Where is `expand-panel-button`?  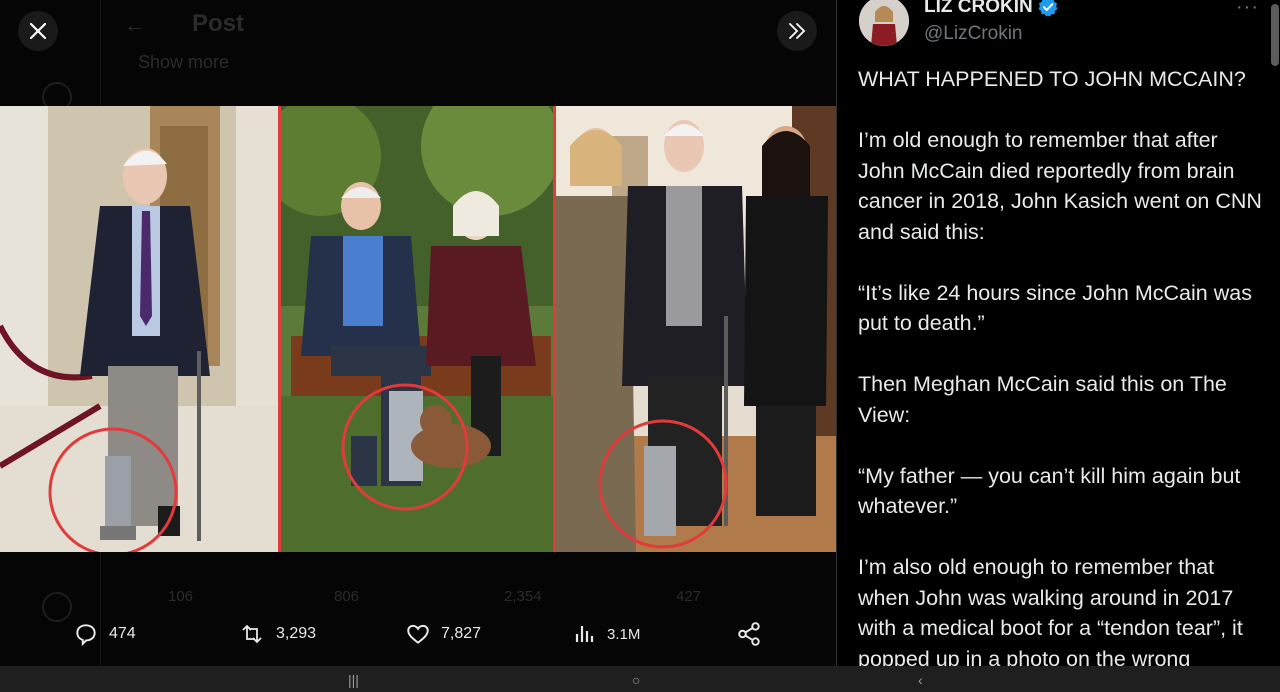
expand-panel-button is located at coordinates (797, 31).